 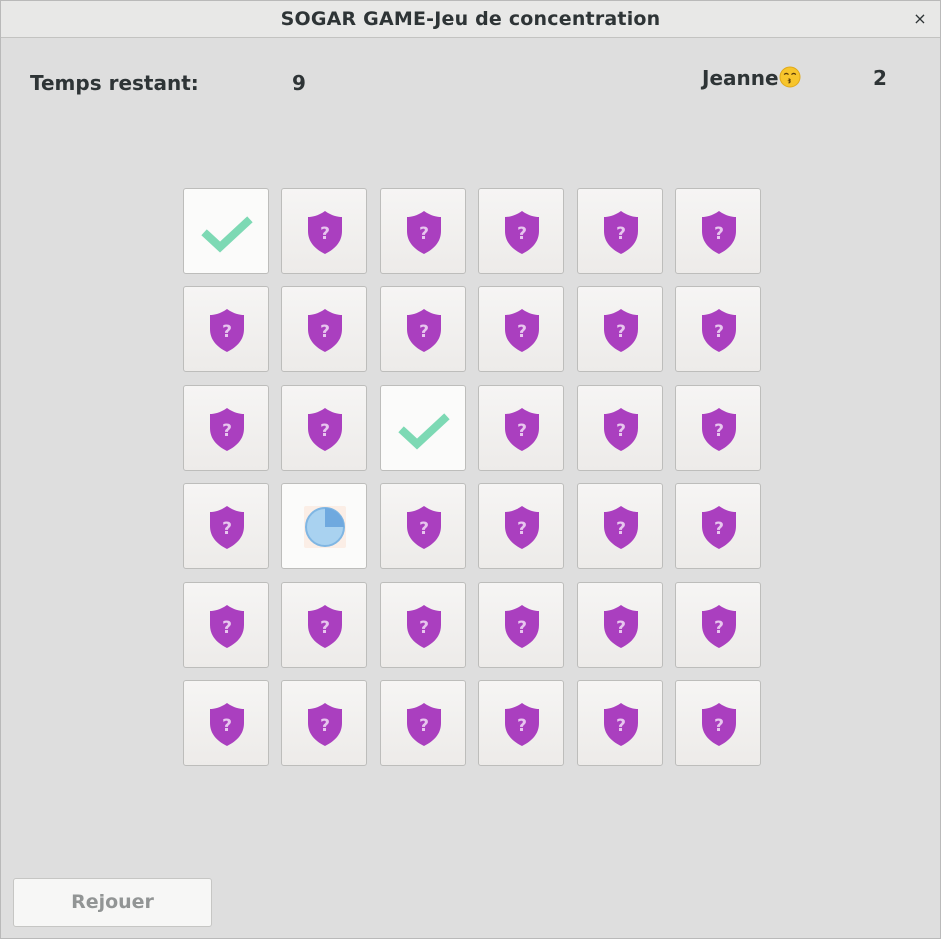 What do you see at coordinates (299, 83) in the screenshot?
I see `time-remaining-value: 9` at bounding box center [299, 83].